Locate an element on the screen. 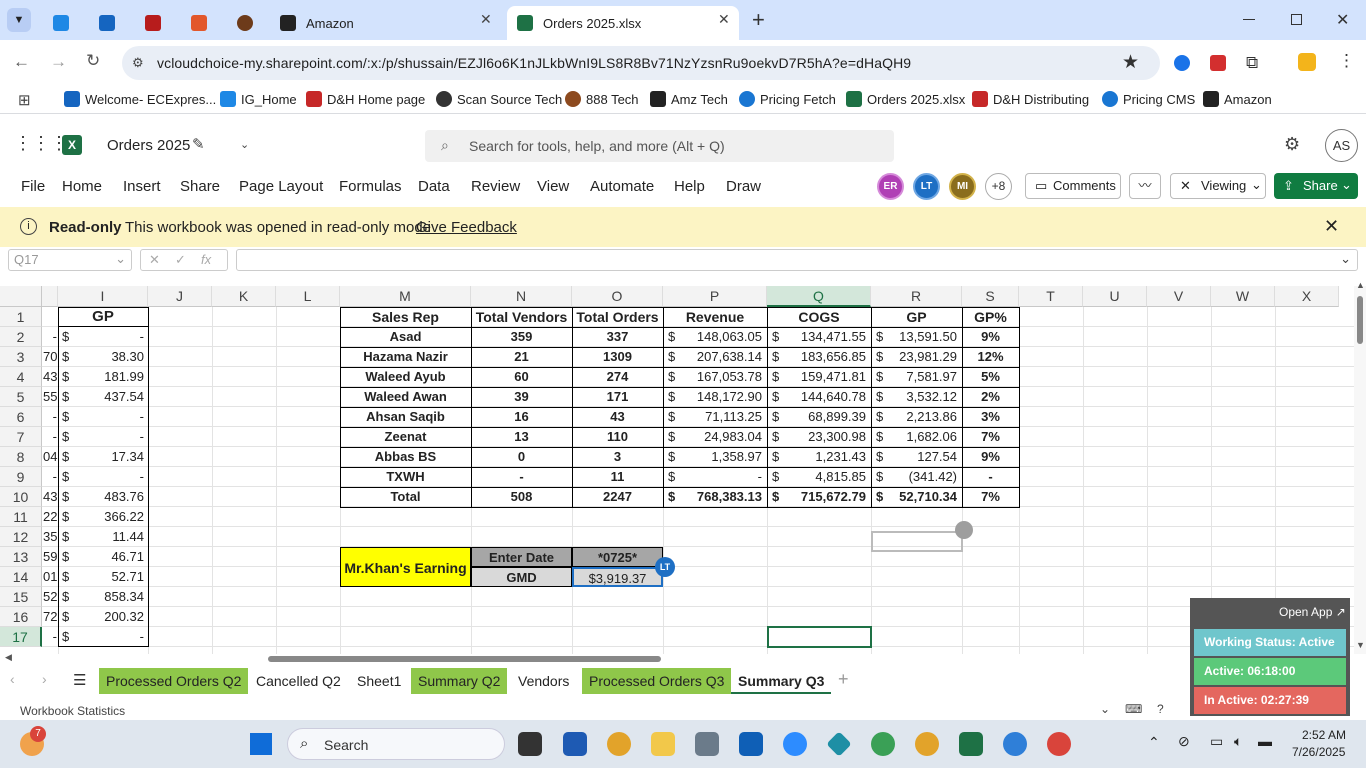 The width and height of the screenshot is (1366, 768). collaborator-avatar: ER is located at coordinates (890, 186).